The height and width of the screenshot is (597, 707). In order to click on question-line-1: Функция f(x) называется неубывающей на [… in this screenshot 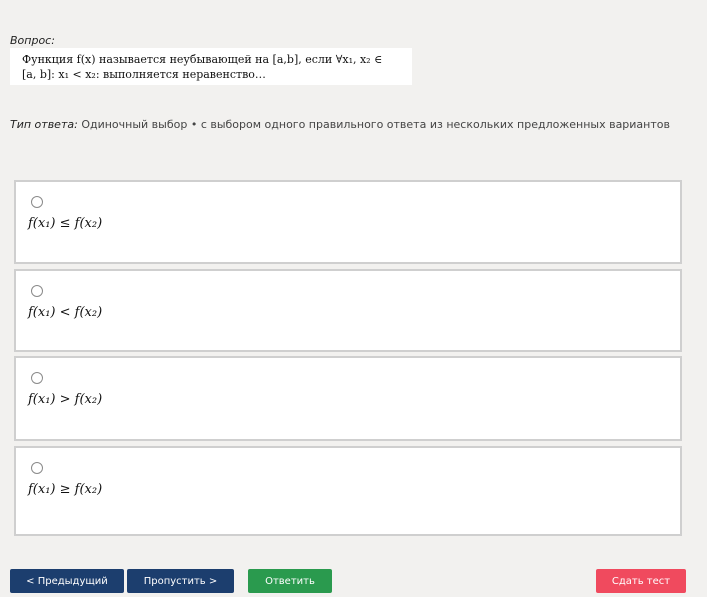, I will do `click(202, 59)`.